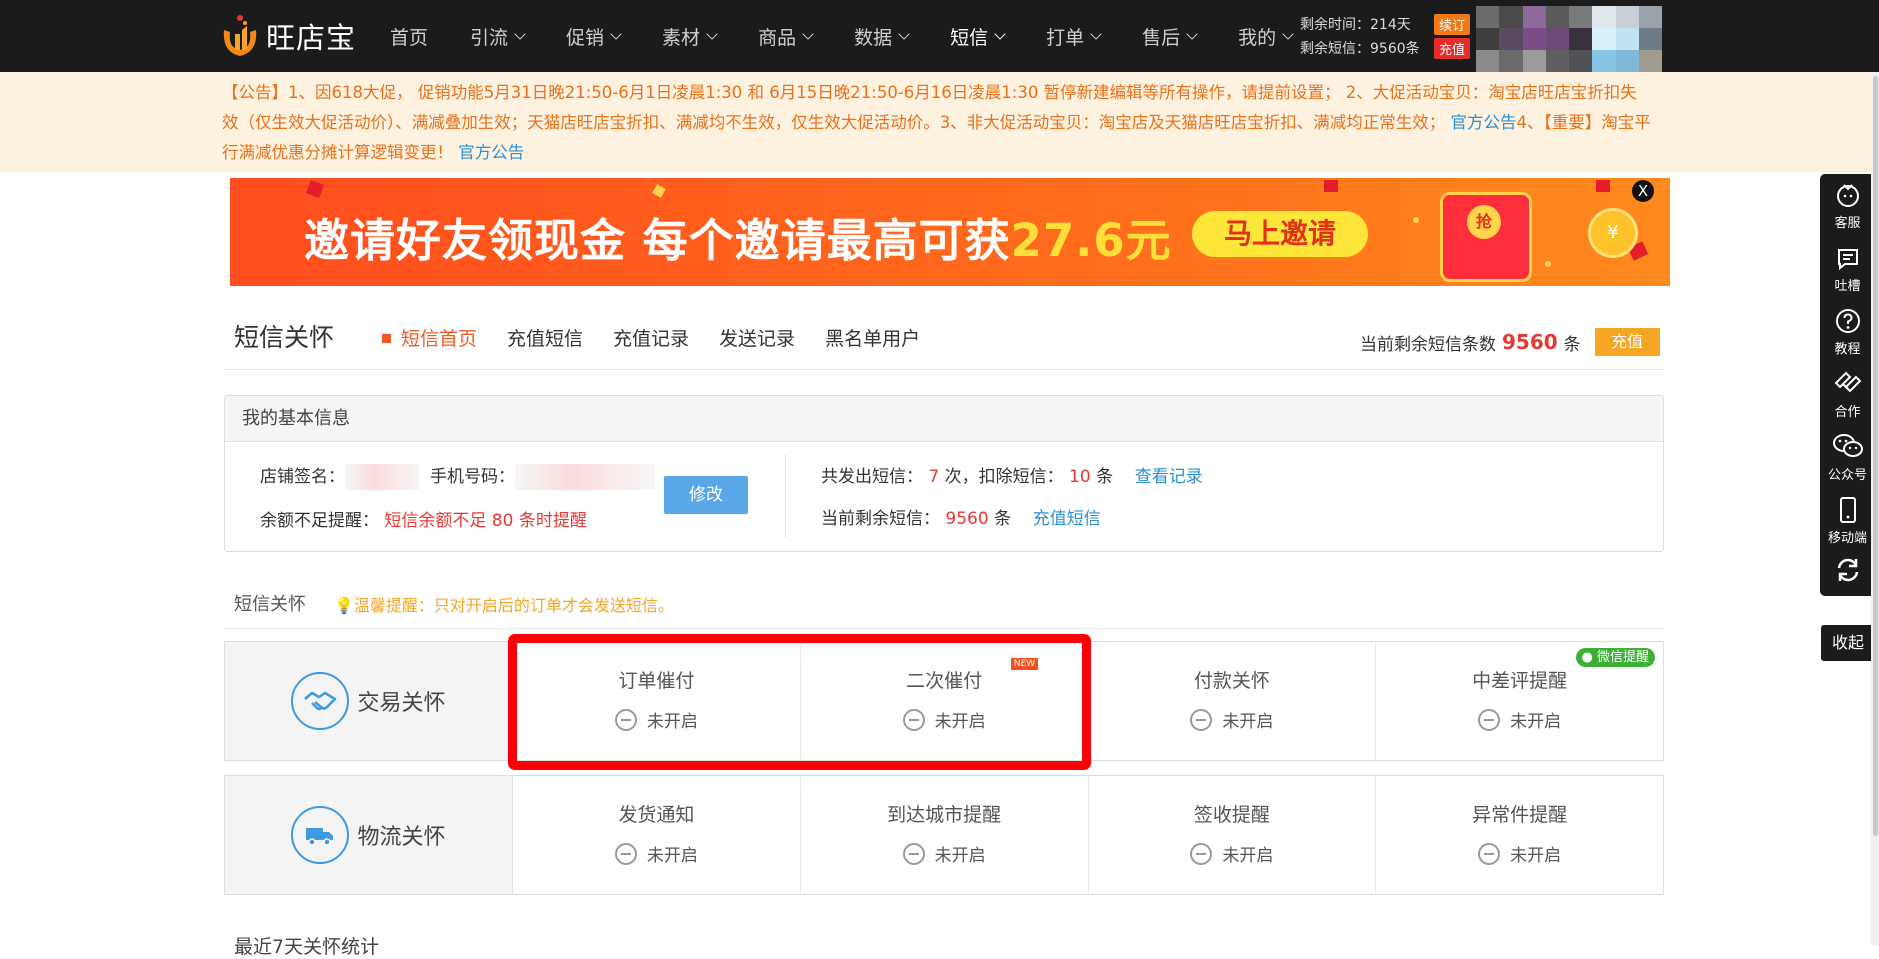 This screenshot has height=959, width=1879. Describe the element at coordinates (1067, 519) in the screenshot. I see `recharge-sms-link: 充值短信` at that location.